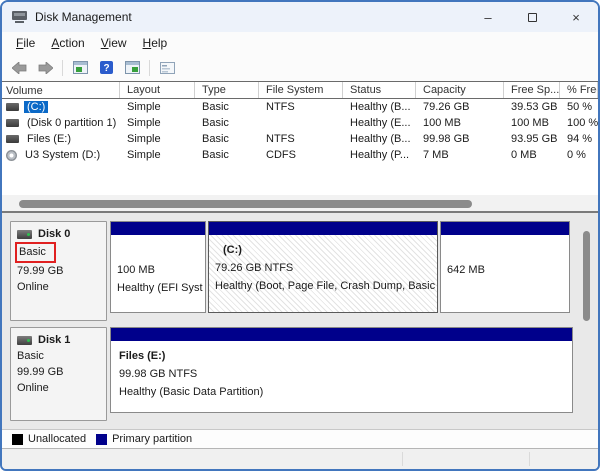 The height and width of the screenshot is (471, 600). What do you see at coordinates (158, 267) in the screenshot?
I see `partition-efi: 100 MB Healthy (EFI Syst` at bounding box center [158, 267].